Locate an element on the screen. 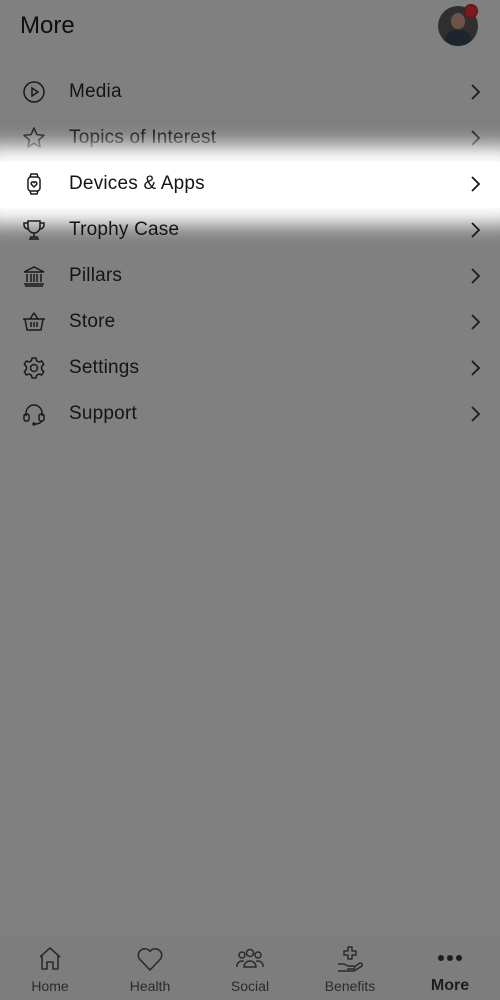 The width and height of the screenshot is (500, 1000). nav-tab-label: Social is located at coordinates (250, 986).